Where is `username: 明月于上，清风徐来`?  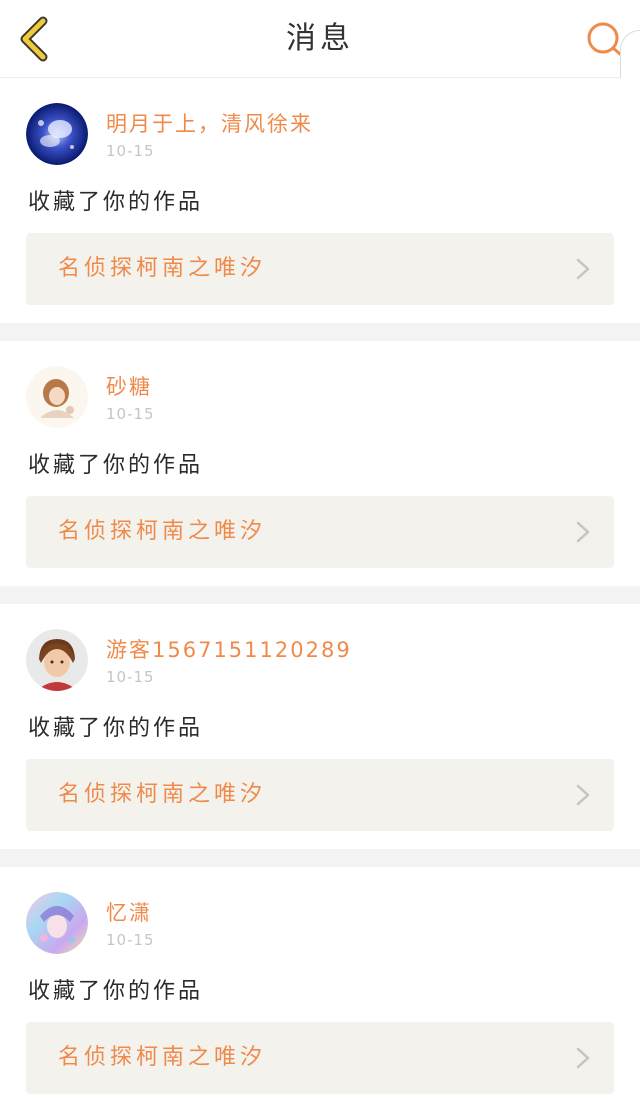 username: 明月于上，清风徐来 is located at coordinates (209, 123).